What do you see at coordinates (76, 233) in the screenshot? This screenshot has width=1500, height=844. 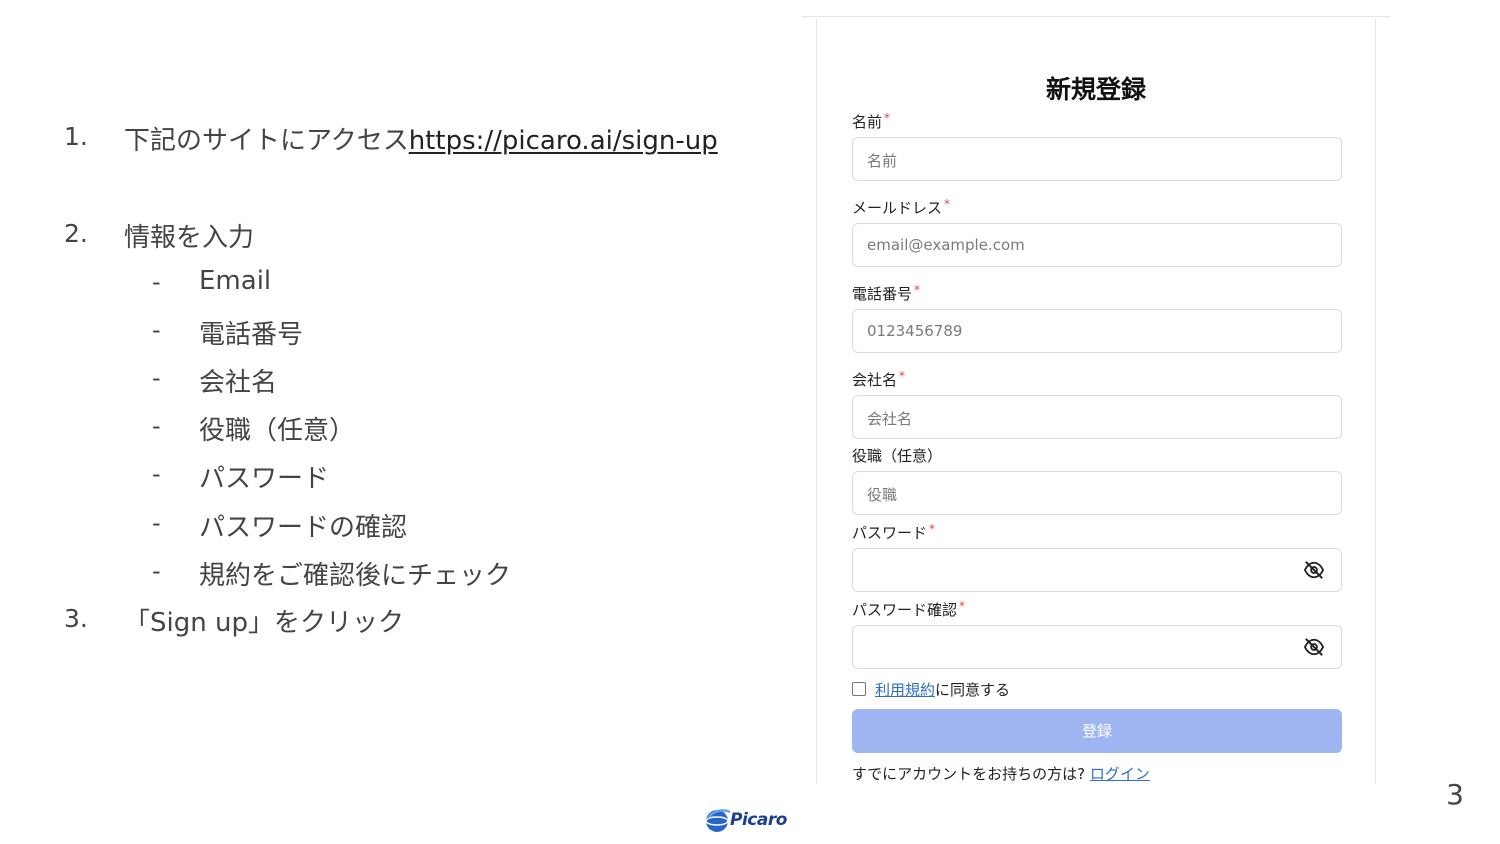 I see `step-2-number: 2.` at bounding box center [76, 233].